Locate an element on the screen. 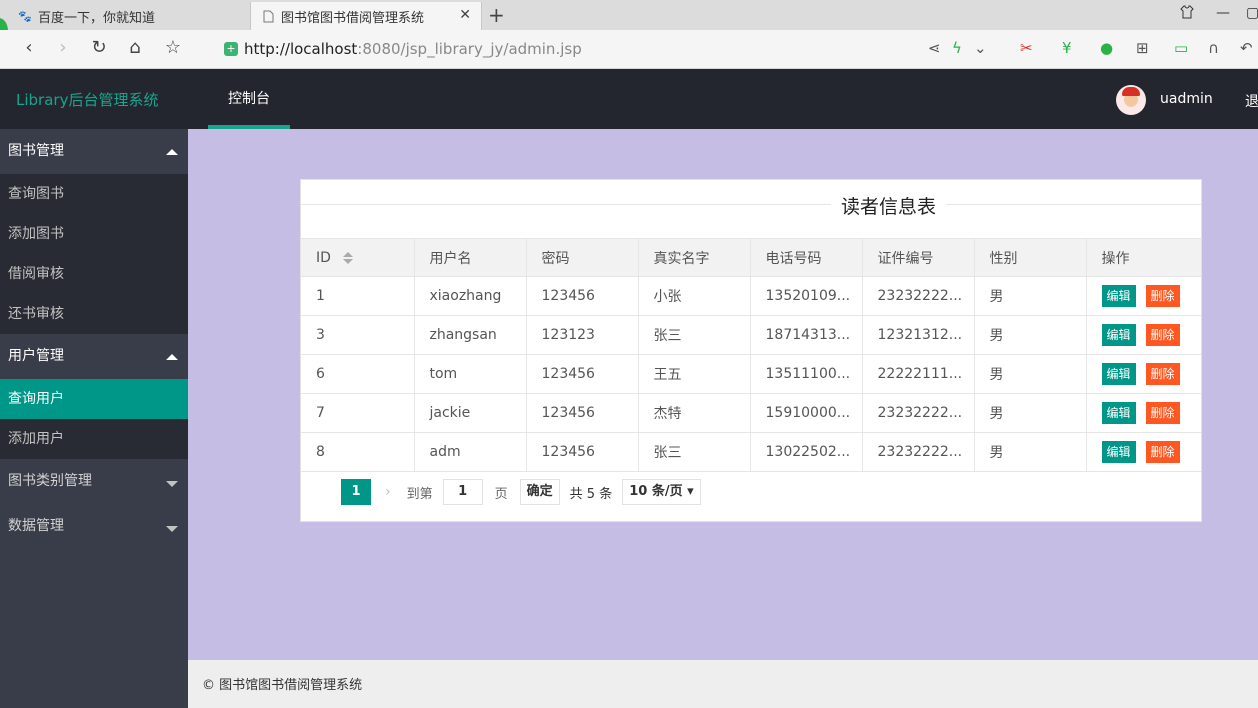 The height and width of the screenshot is (708, 1258). submenu-books: 查询图书 添加图书 借阅审核 还书审核 is located at coordinates (94, 254).